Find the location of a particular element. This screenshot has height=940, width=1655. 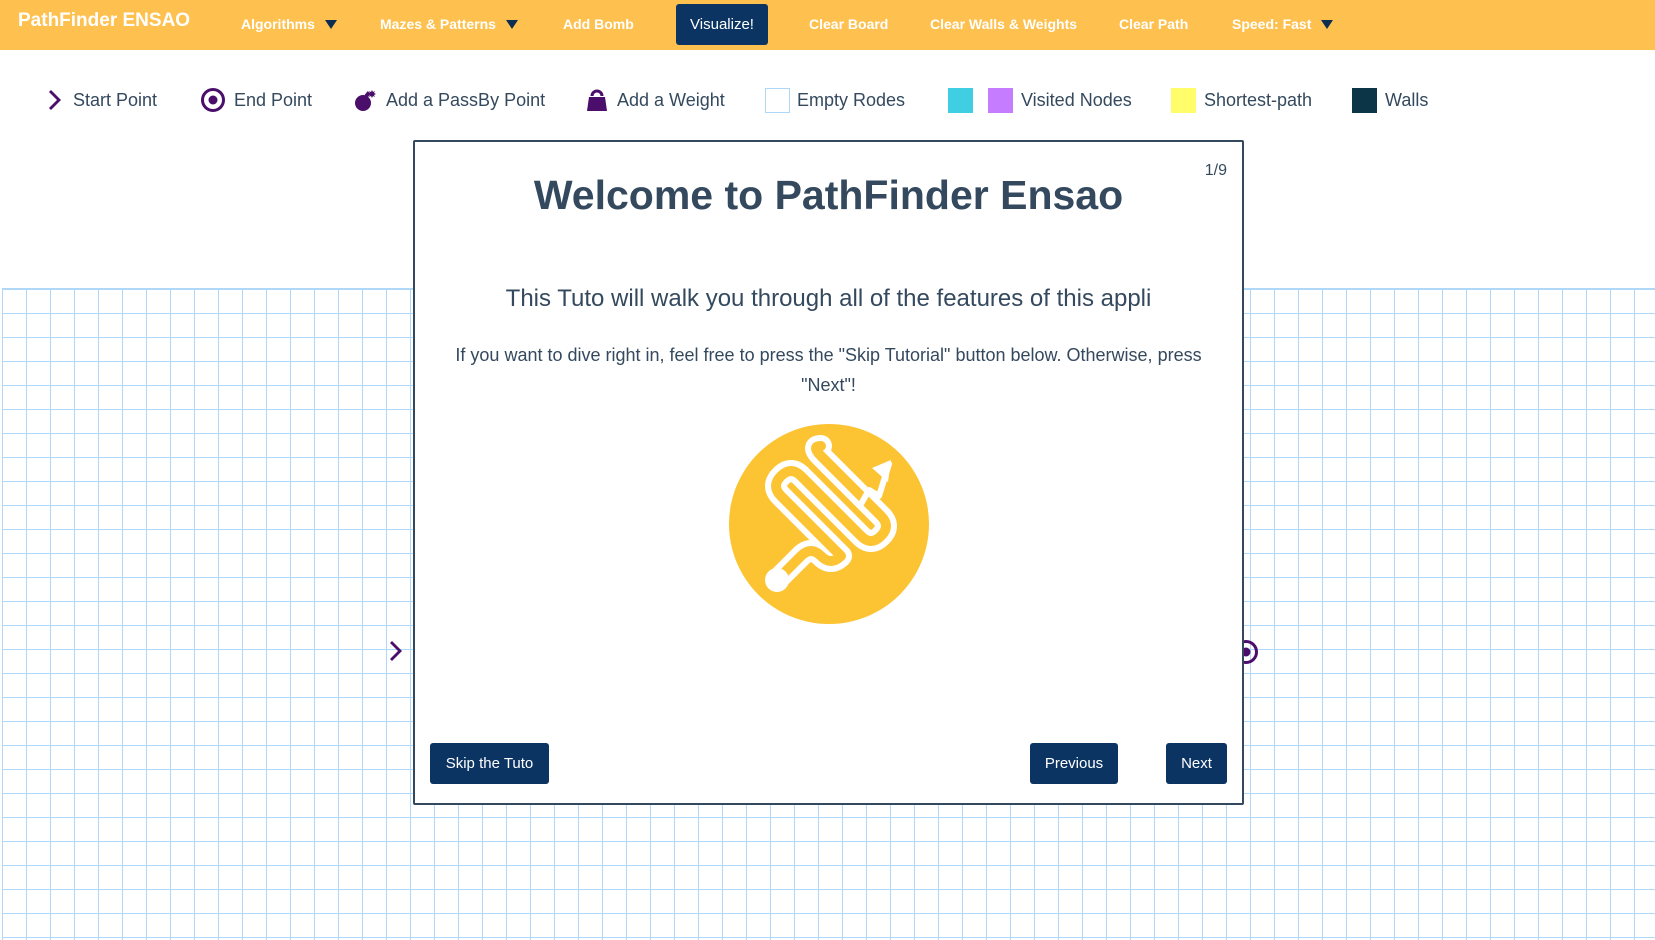

legend-empty: Empty Rodes is located at coordinates (835, 100).